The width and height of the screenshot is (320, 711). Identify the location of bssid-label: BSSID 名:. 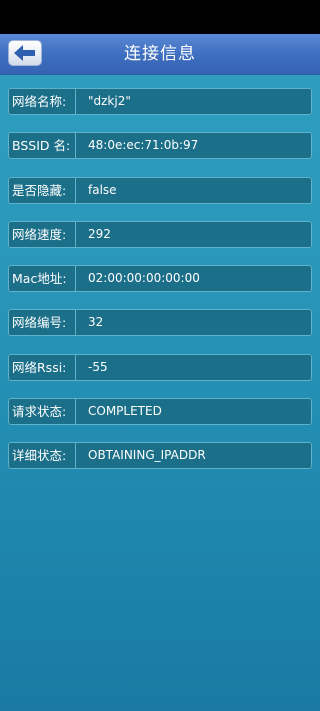
(42, 146).